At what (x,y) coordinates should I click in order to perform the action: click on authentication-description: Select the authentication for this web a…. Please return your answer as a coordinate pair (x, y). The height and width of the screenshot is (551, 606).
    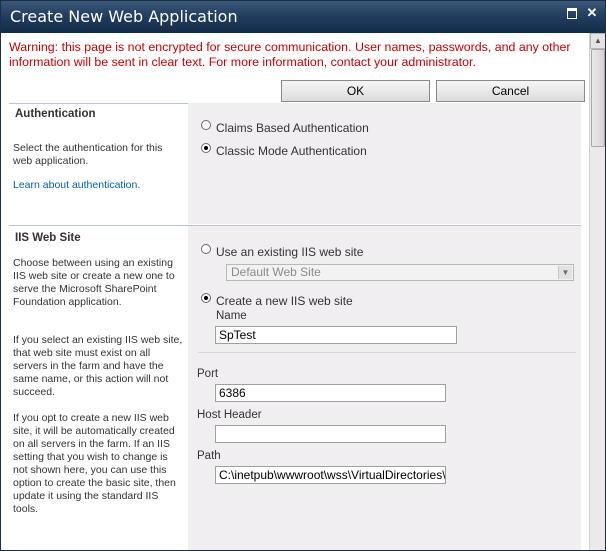
    Looking at the image, I should click on (88, 154).